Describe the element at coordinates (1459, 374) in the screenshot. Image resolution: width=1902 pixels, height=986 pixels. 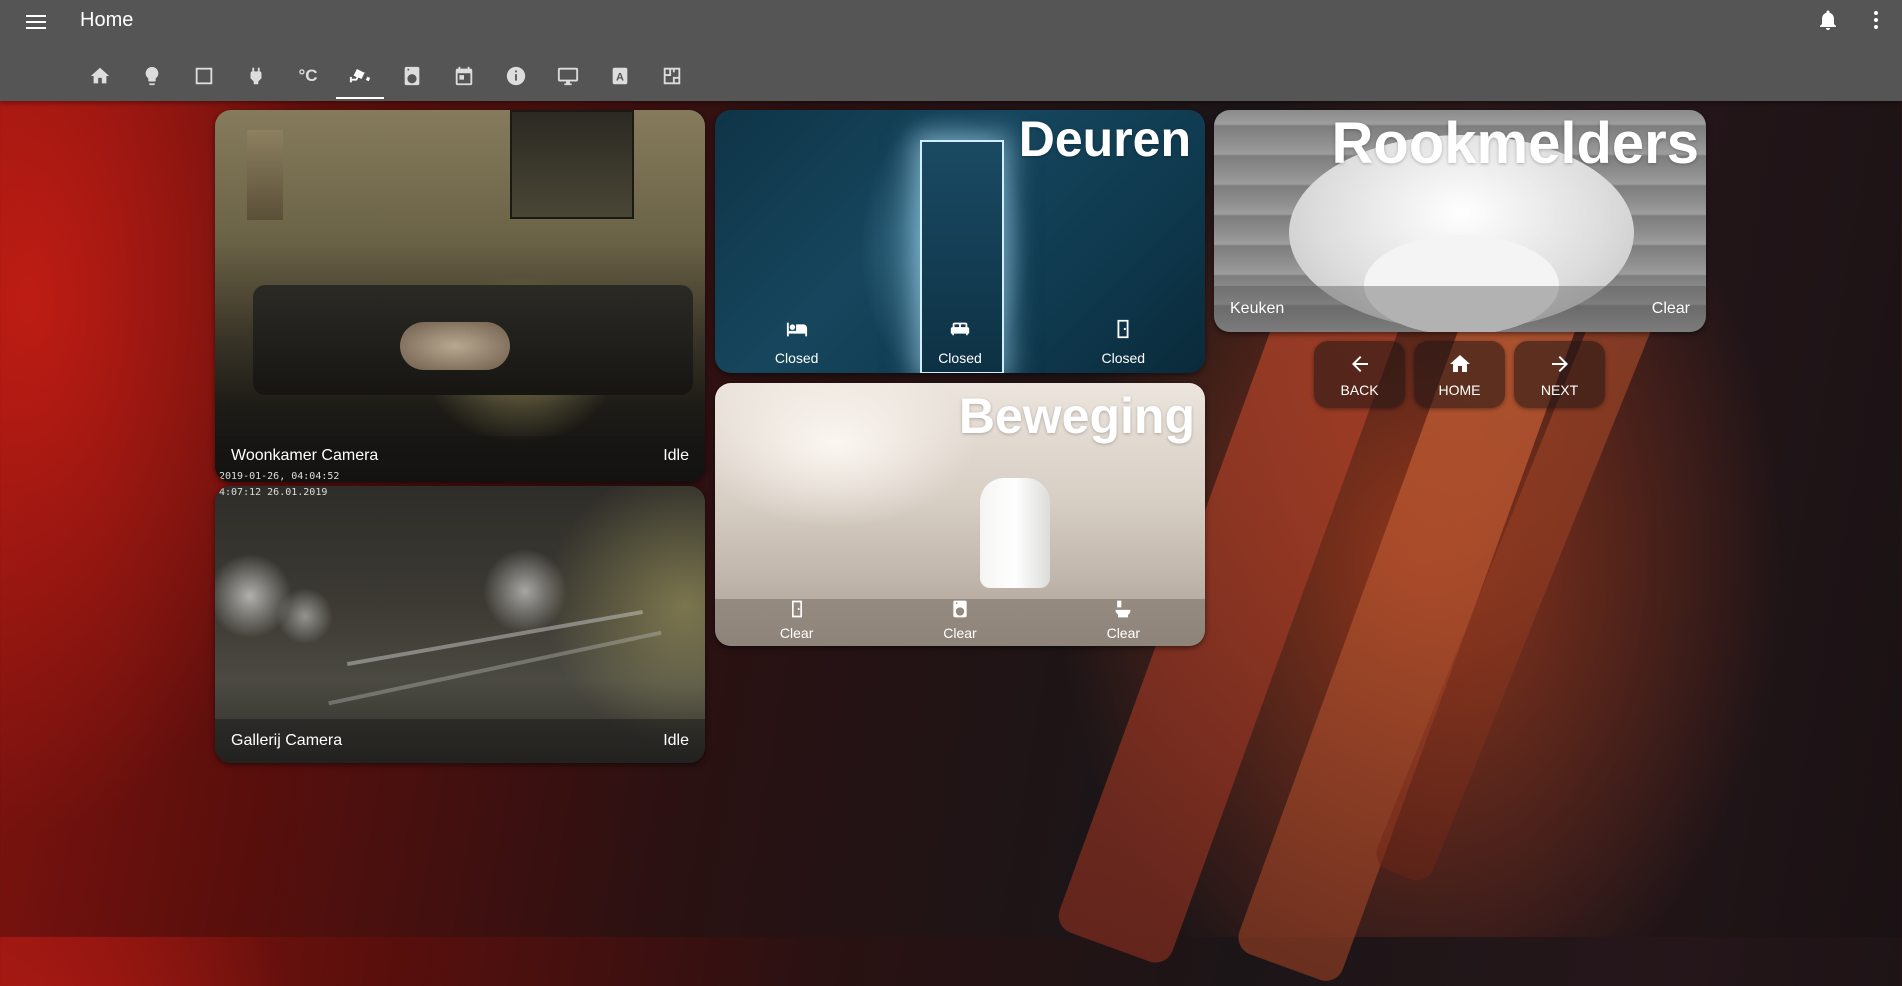
I see `home-button: HOME` at that location.